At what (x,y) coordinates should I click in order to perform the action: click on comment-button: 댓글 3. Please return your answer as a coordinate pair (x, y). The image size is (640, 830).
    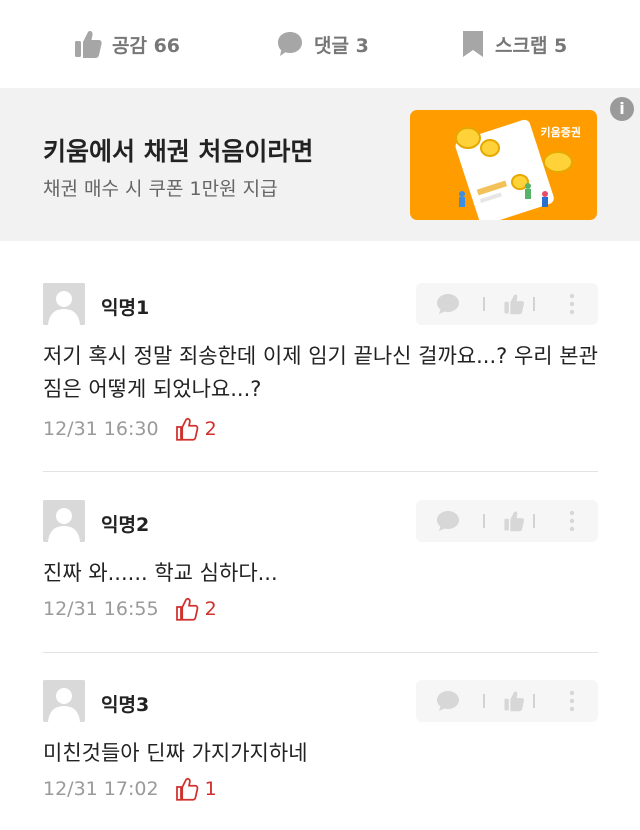
    Looking at the image, I should click on (322, 44).